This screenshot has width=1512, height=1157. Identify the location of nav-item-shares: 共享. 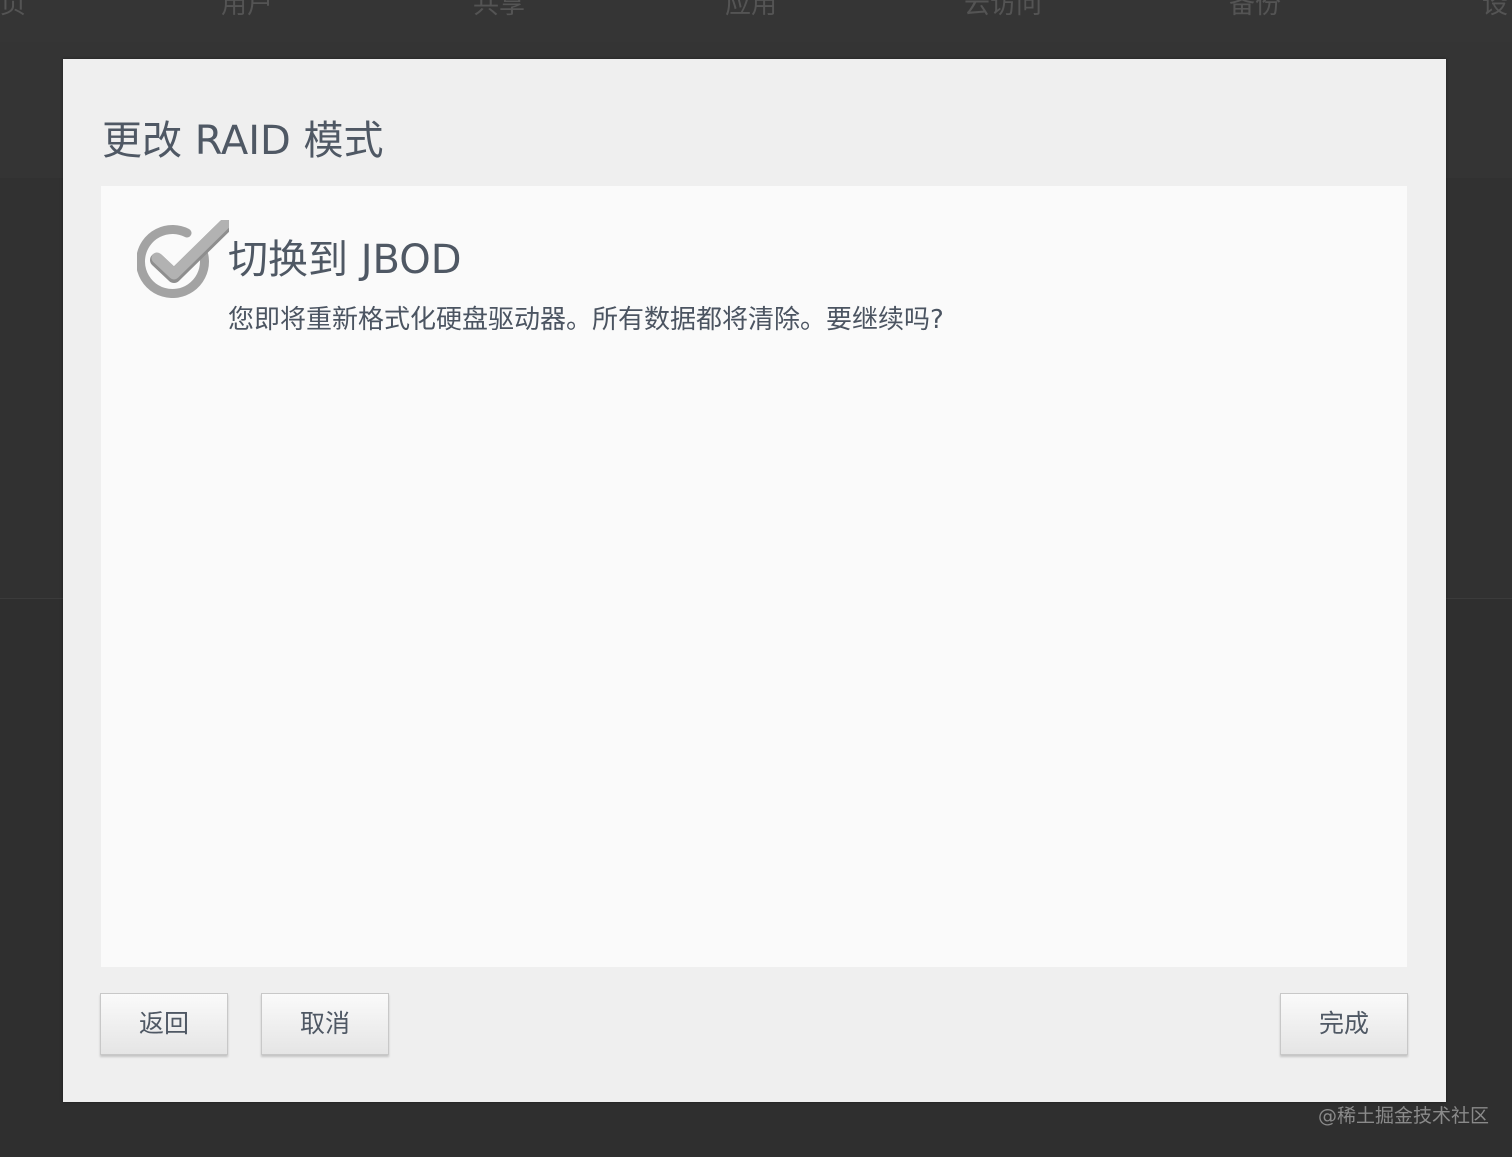
(499, 11).